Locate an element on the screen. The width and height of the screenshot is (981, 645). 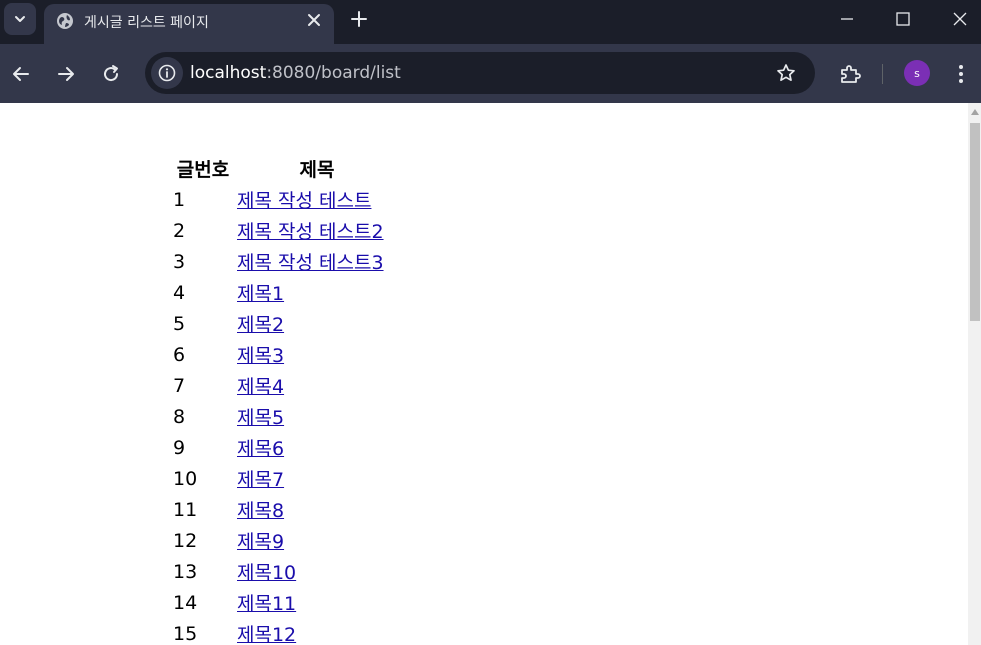
extensions-icon is located at coordinates (850, 74).